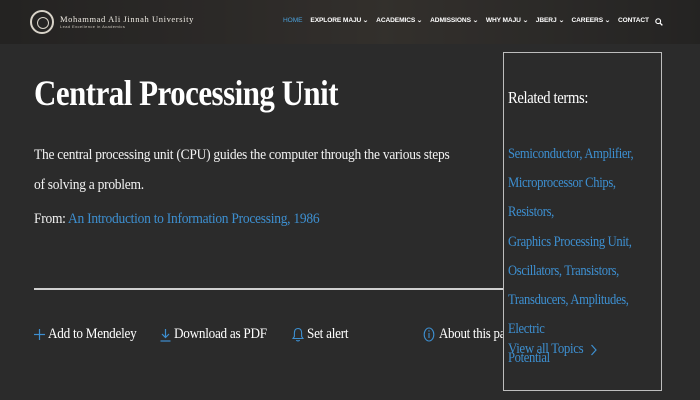 This screenshot has width=700, height=400. Describe the element at coordinates (50, 219) in the screenshot. I see `source-prefix: From:` at that location.